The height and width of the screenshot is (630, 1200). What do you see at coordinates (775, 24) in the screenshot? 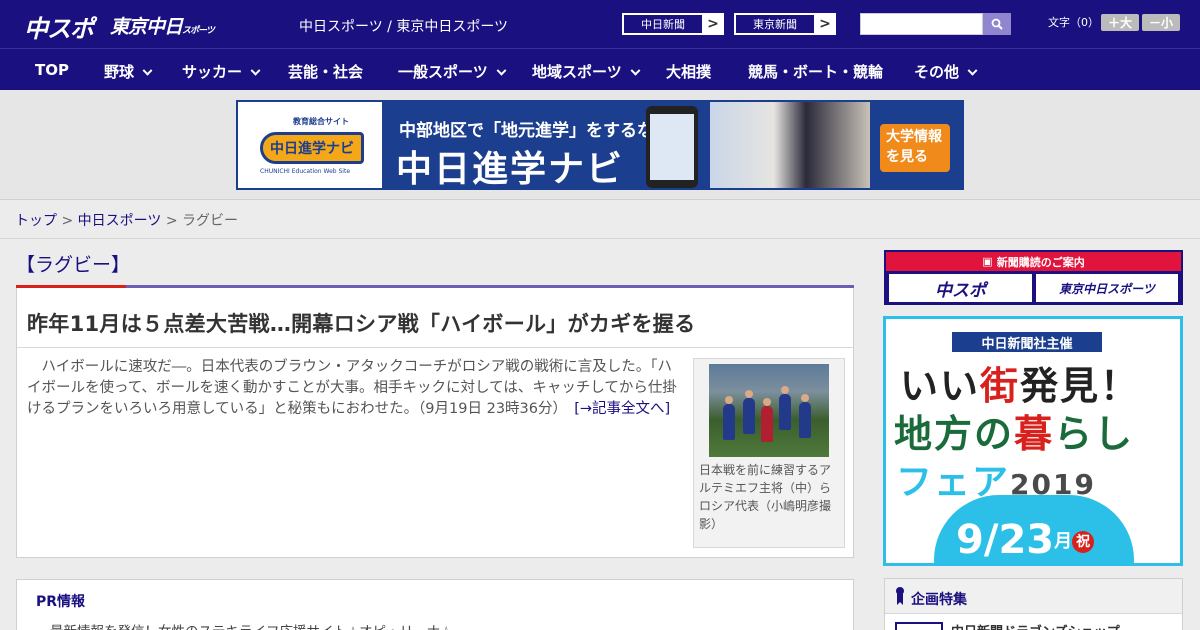
I see `tokyo-shimbun-label: 東京新聞` at bounding box center [775, 24].